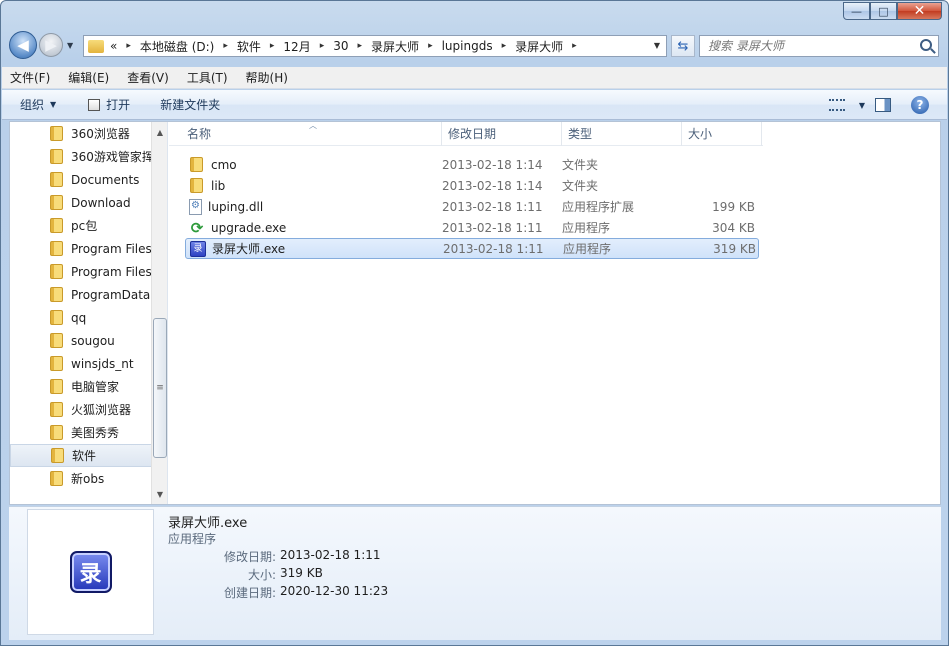 This screenshot has width=949, height=646. I want to click on file-name: luping.dll, so click(236, 206).